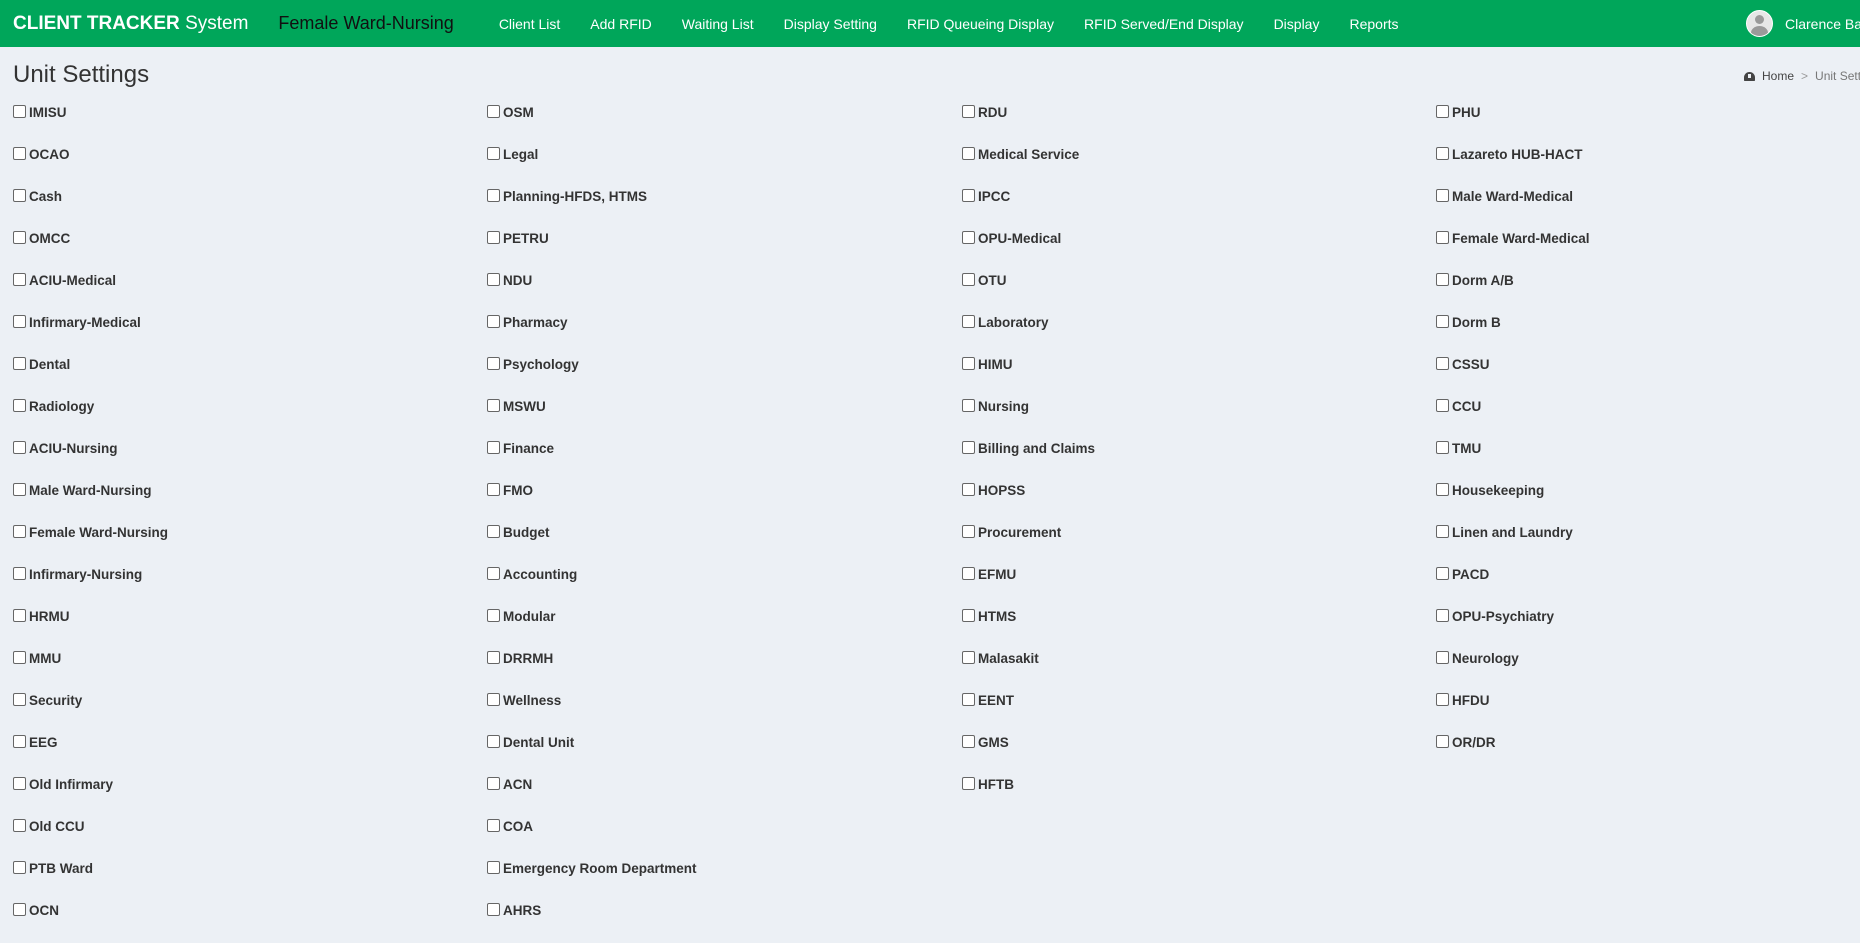 The image size is (1860, 943). Describe the element at coordinates (1648, 292) in the screenshot. I see `unit-option: Dorm A/B` at that location.